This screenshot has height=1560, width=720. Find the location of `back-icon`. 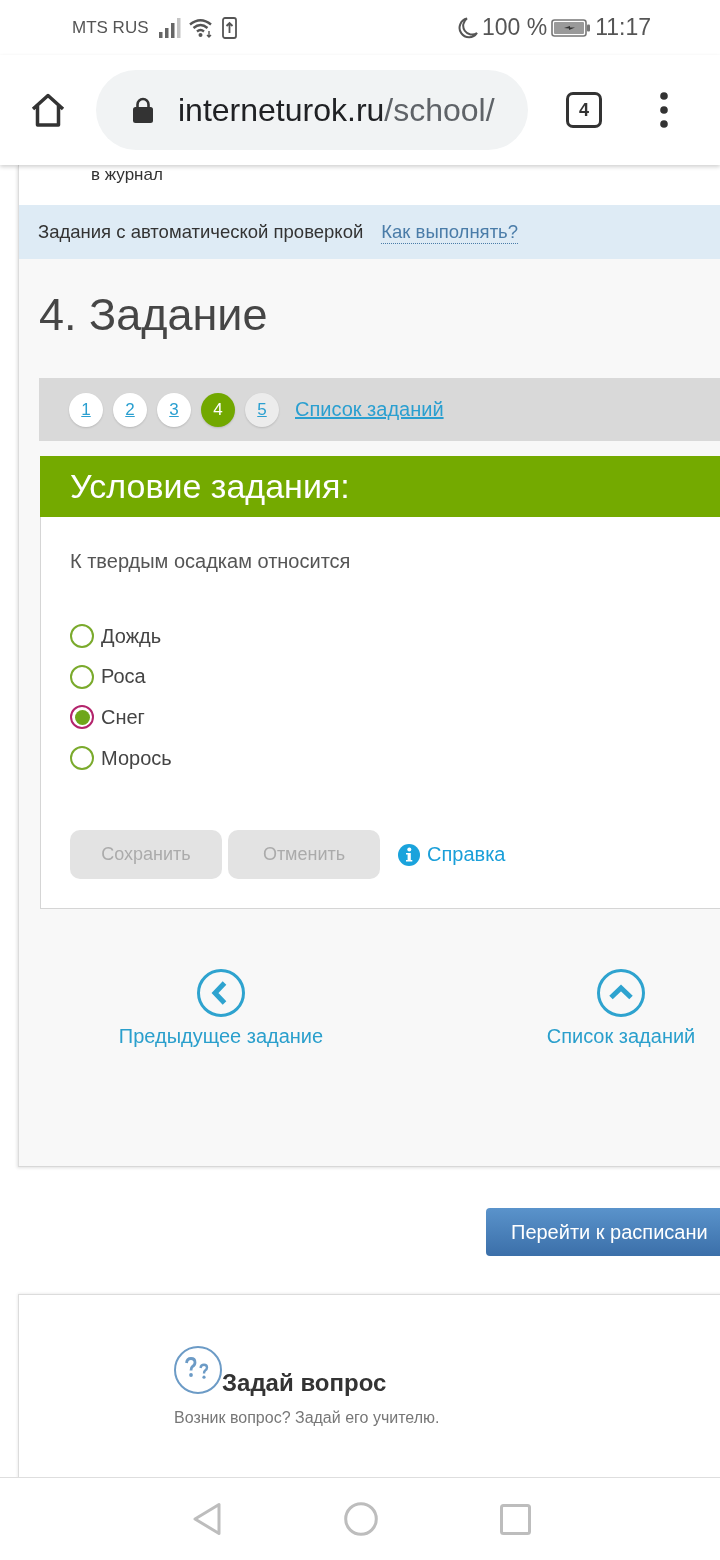

back-icon is located at coordinates (207, 1519).